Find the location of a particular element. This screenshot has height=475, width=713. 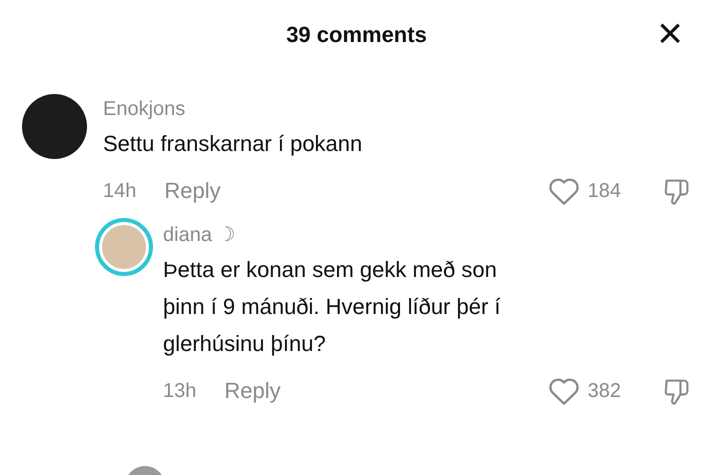

like-count: 184 is located at coordinates (604, 191).